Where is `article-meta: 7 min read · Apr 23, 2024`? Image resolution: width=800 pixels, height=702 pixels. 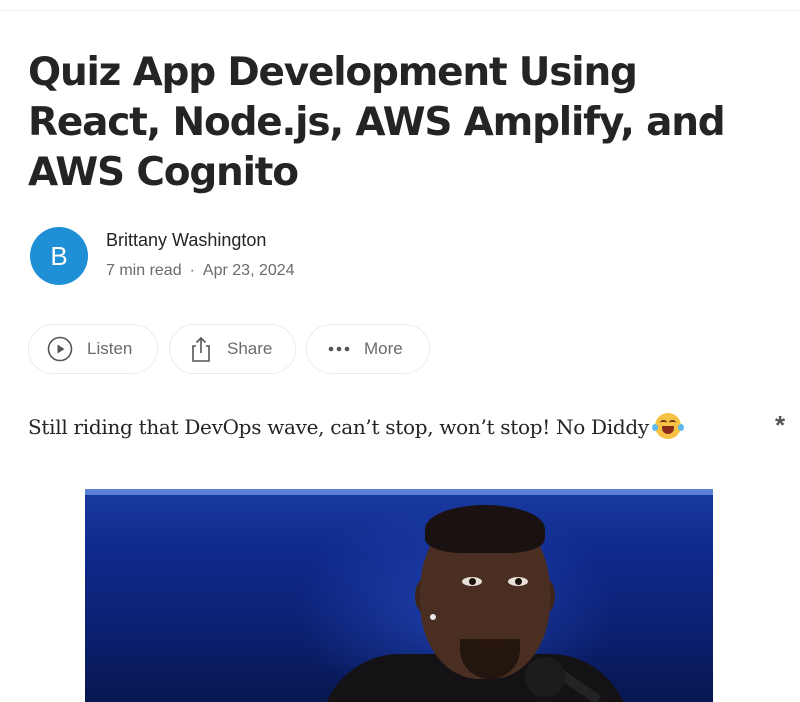
article-meta: 7 min read · Apr 23, 2024 is located at coordinates (200, 271).